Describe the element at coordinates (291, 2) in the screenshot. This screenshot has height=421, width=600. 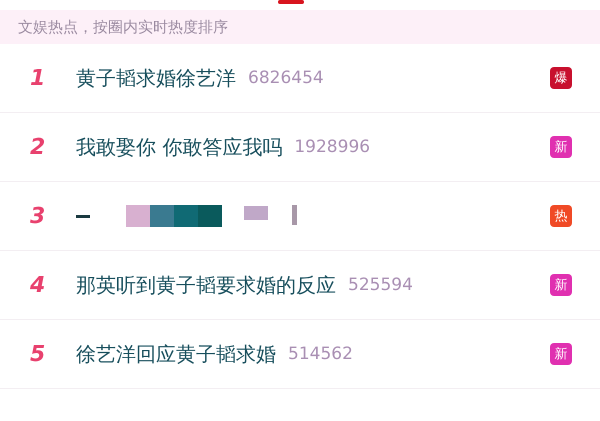
I see `tab-indicator` at that location.